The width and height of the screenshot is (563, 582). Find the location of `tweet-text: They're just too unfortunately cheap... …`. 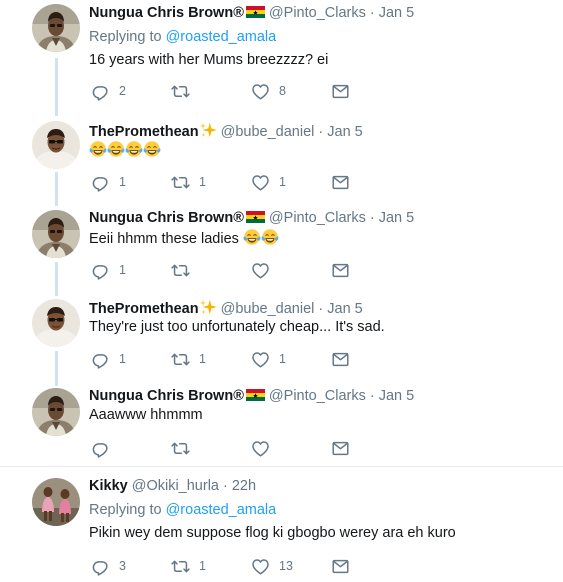

tweet-text: They're just too unfortunately cheap... … is located at coordinates (237, 327).